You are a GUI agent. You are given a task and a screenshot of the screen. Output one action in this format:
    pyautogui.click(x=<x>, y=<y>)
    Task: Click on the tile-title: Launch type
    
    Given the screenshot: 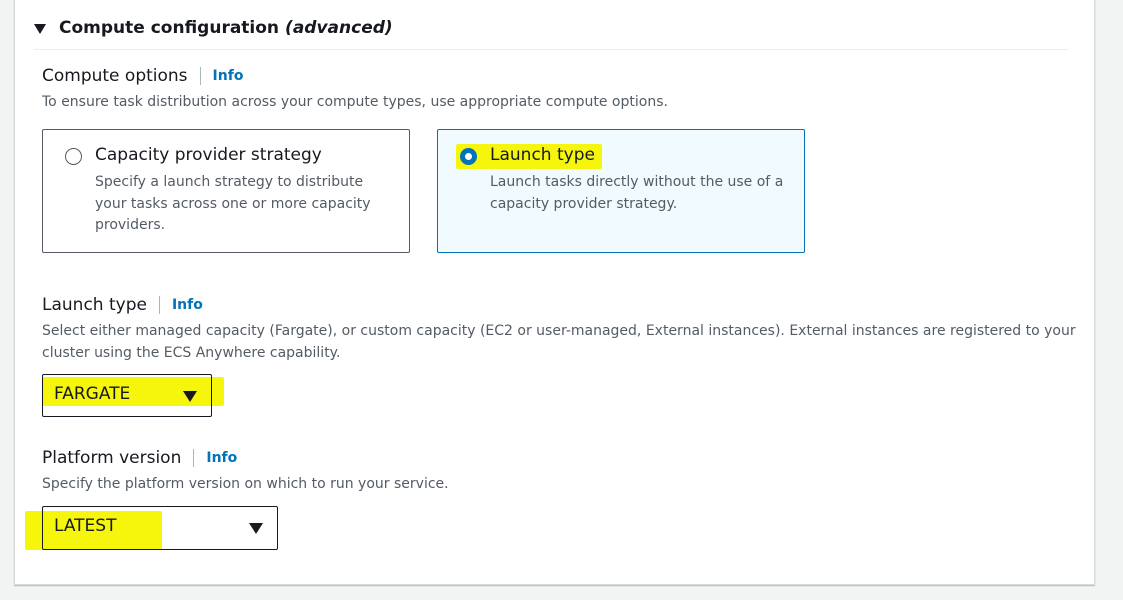 What is the action you would take?
    pyautogui.click(x=542, y=155)
    